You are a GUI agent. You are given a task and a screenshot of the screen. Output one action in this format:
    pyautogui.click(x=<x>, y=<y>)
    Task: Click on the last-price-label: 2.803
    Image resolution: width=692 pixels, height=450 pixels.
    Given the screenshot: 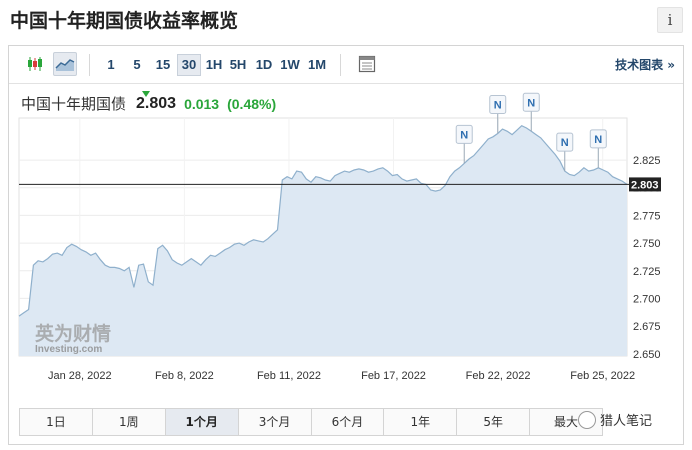 What is the action you would take?
    pyautogui.click(x=645, y=185)
    